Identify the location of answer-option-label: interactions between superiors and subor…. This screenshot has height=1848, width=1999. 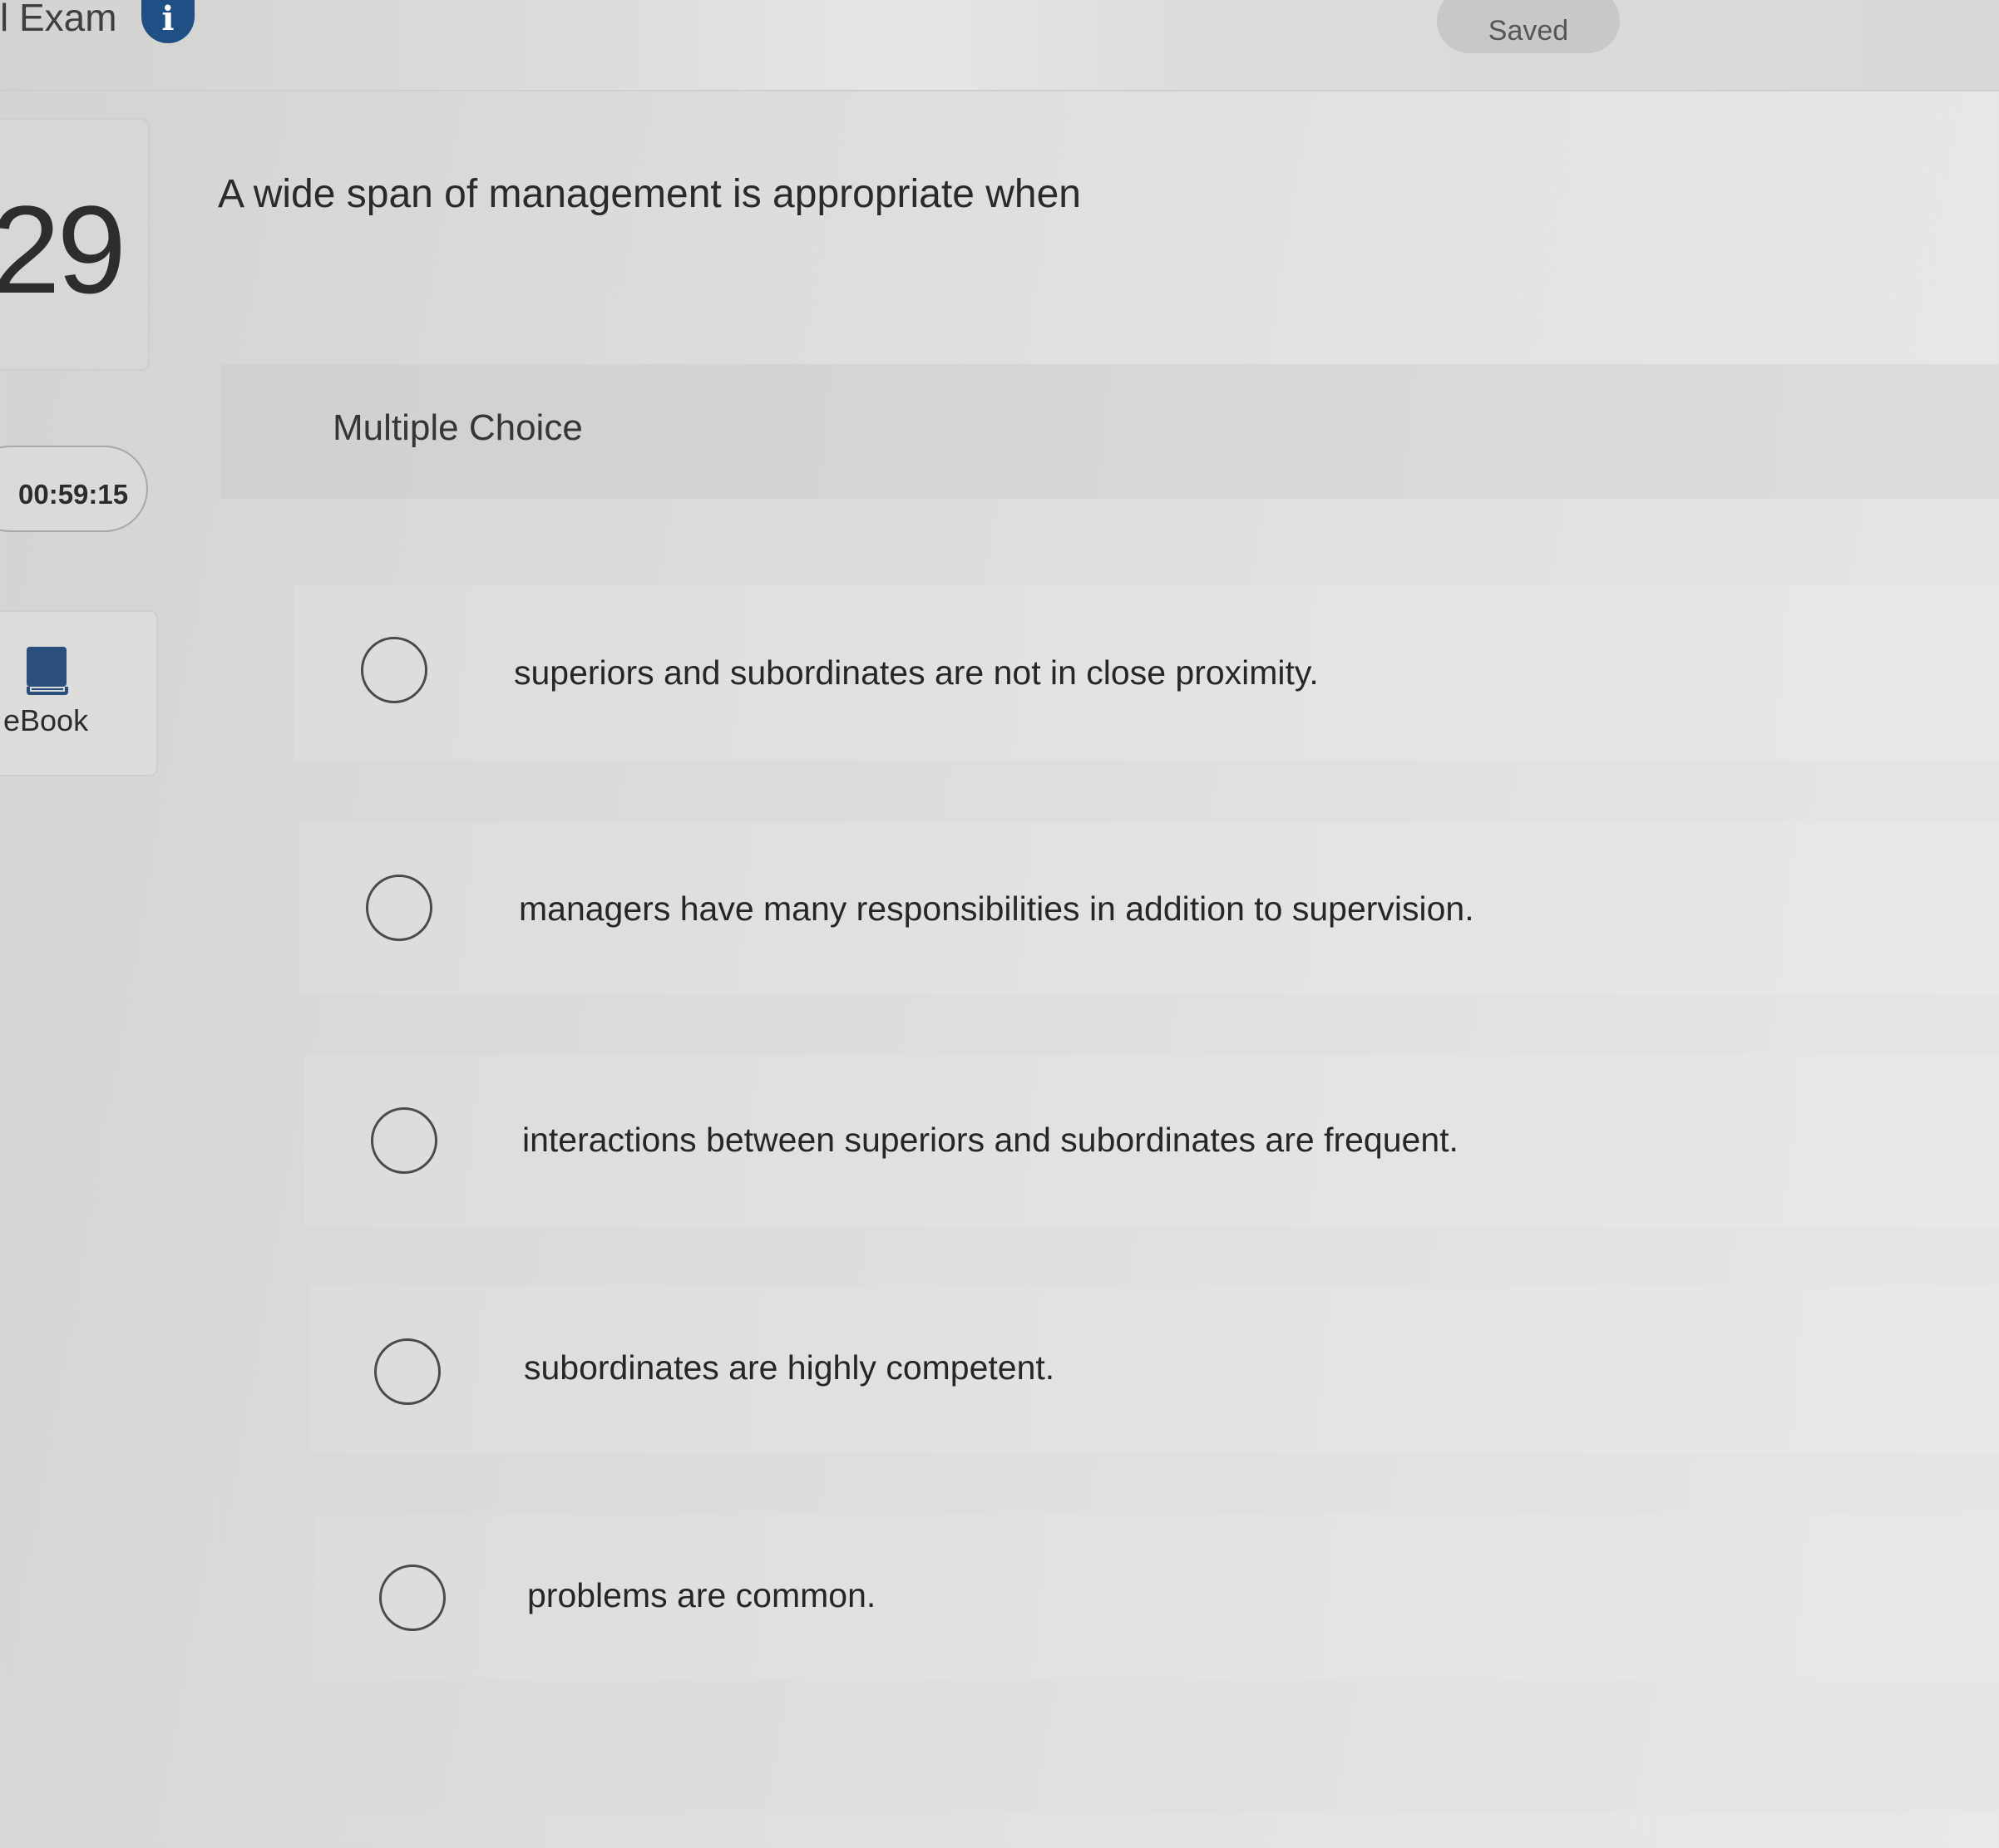
(990, 1140).